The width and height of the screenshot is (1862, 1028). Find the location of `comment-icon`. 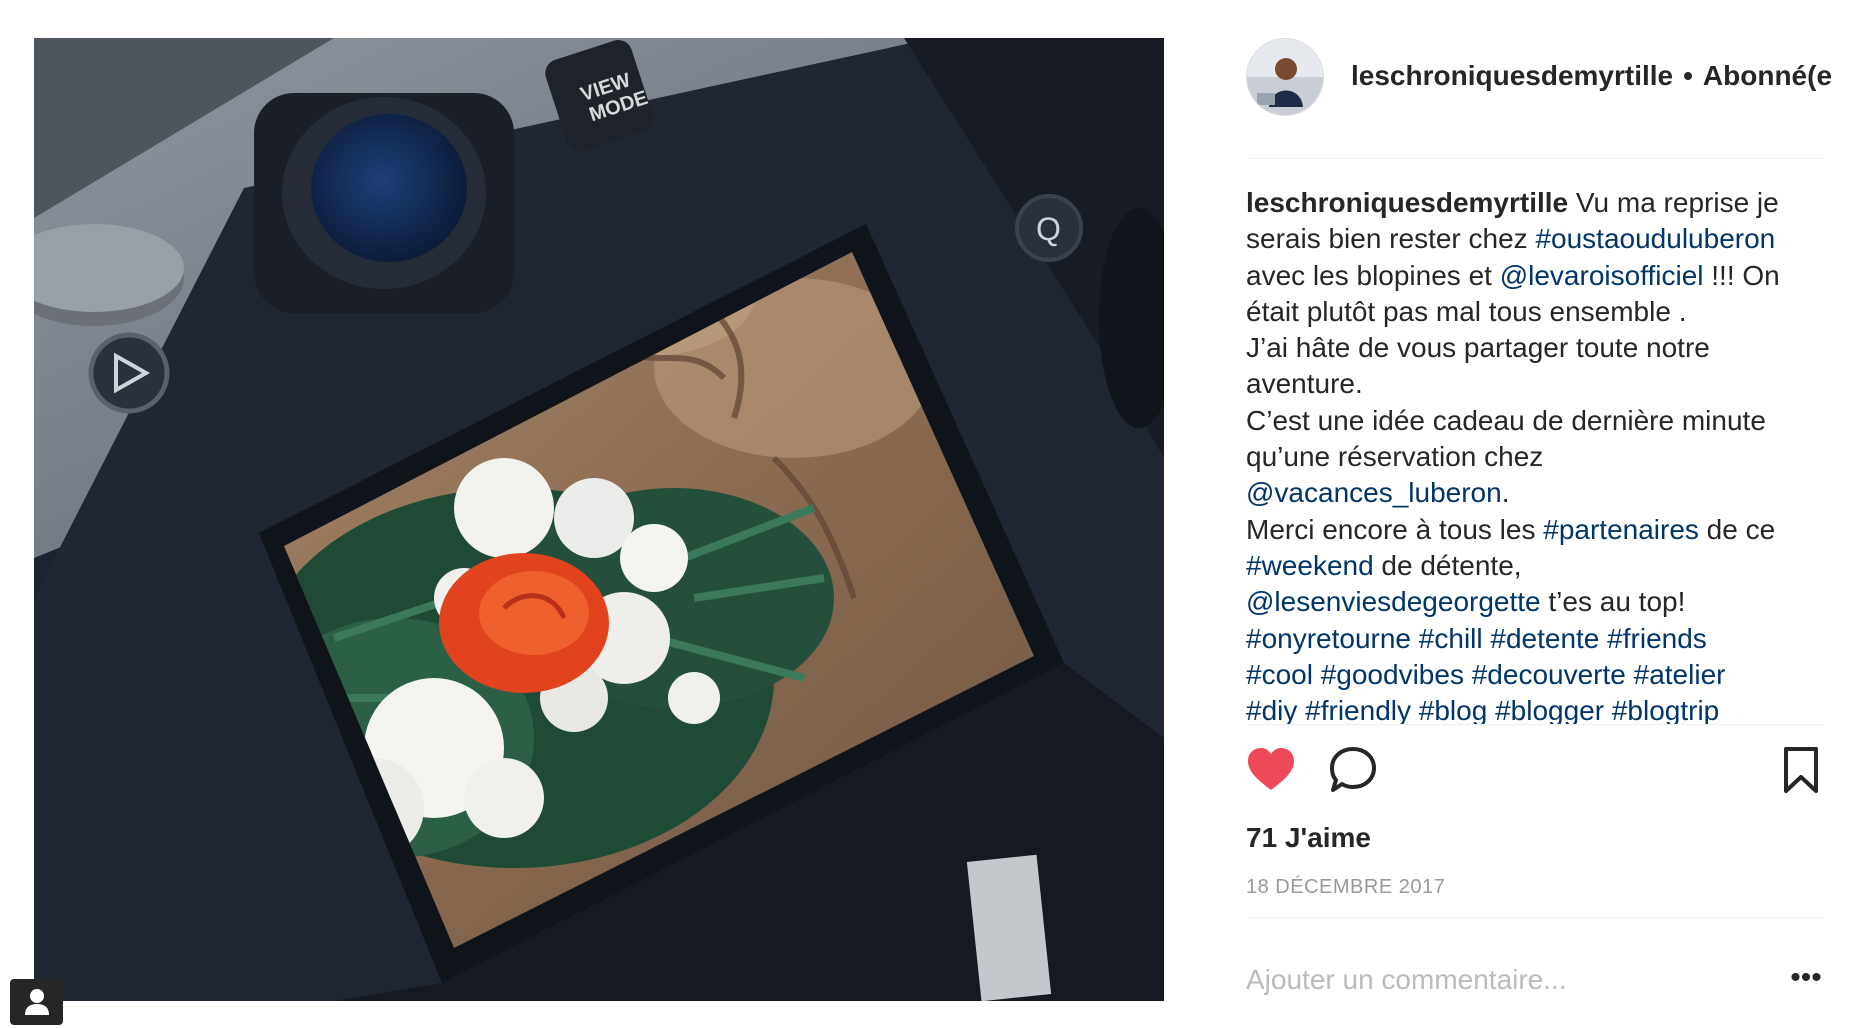

comment-icon is located at coordinates (1353, 769).